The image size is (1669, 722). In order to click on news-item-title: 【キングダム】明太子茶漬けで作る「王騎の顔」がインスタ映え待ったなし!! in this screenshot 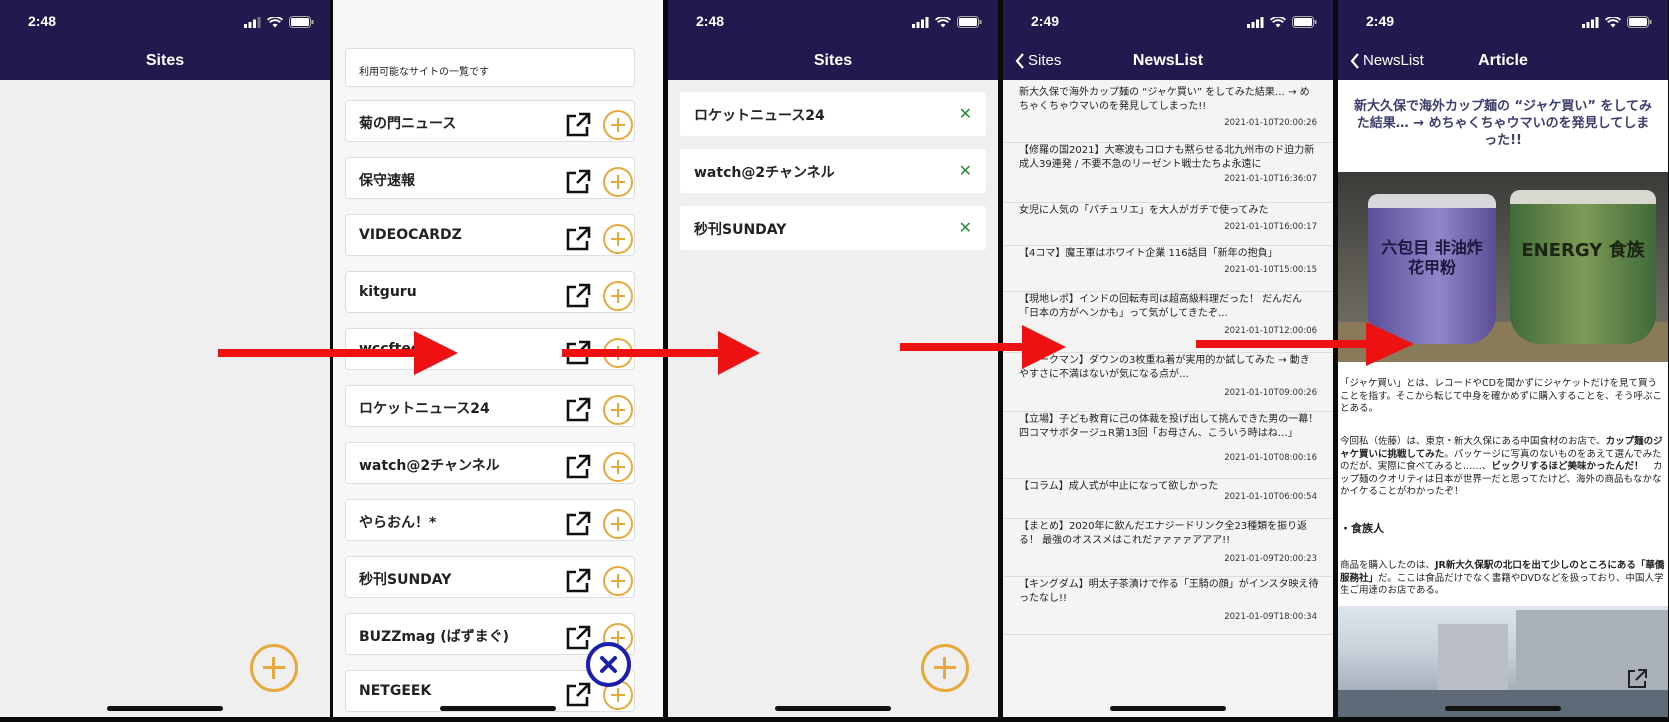, I will do `click(1169, 591)`.